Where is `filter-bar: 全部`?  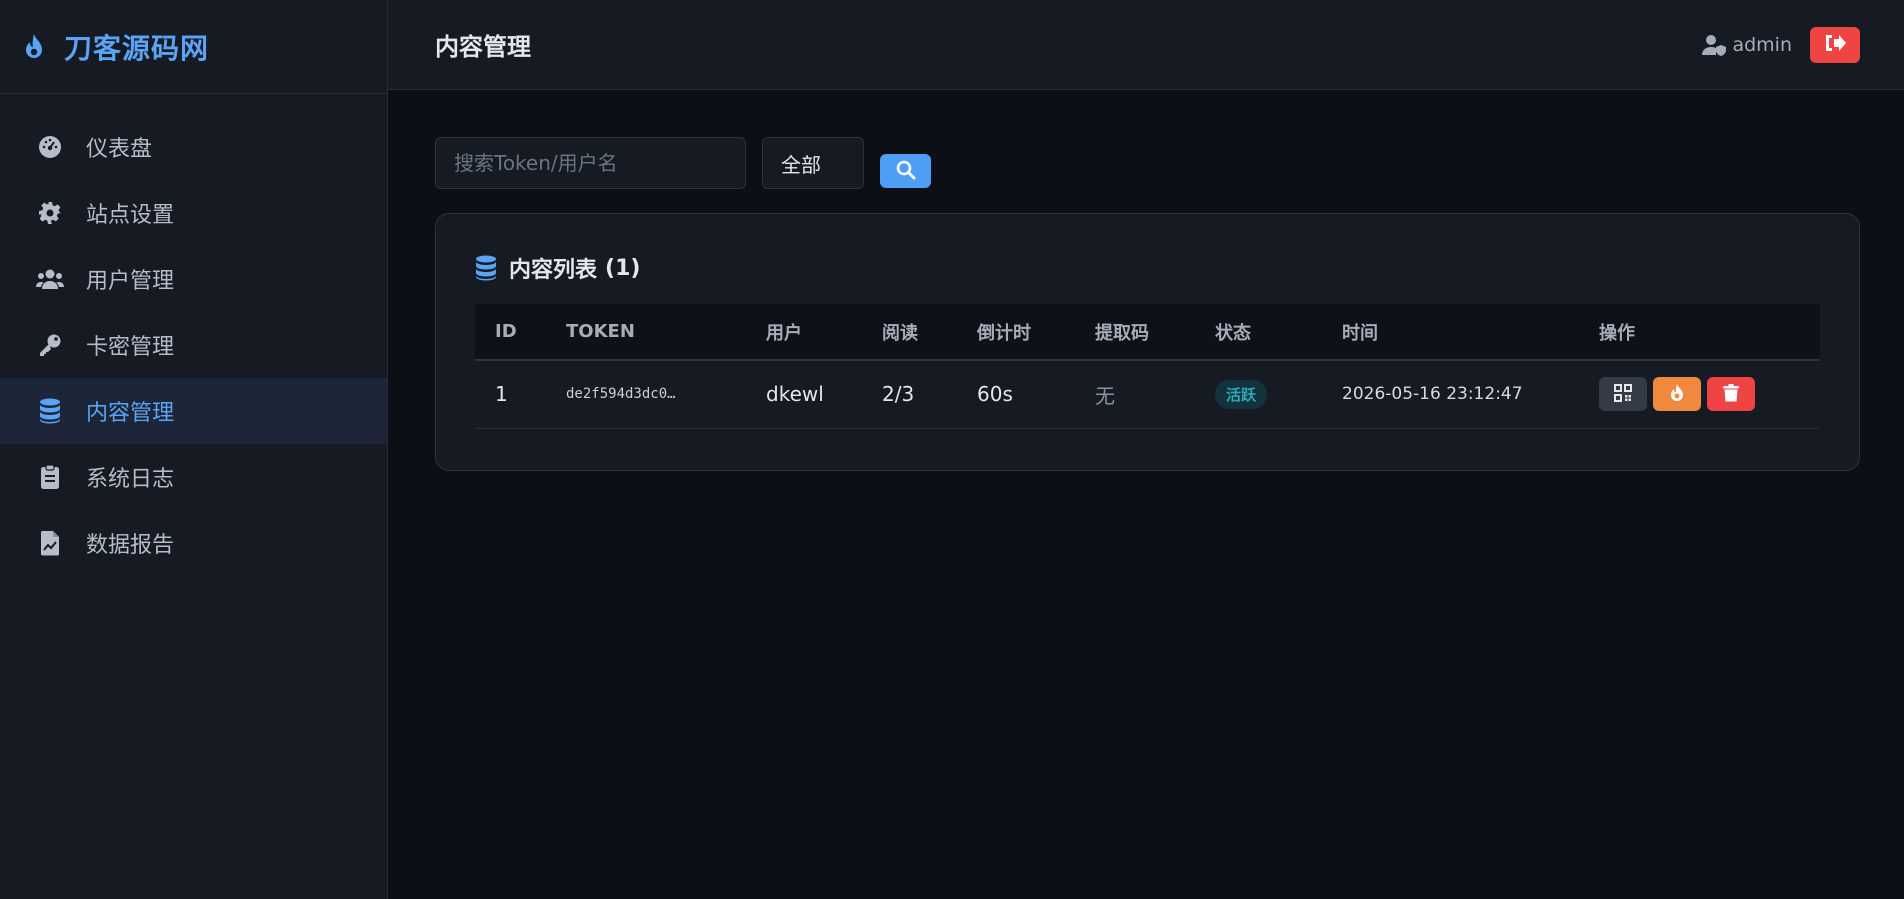
filter-bar: 全部 is located at coordinates (1147, 163).